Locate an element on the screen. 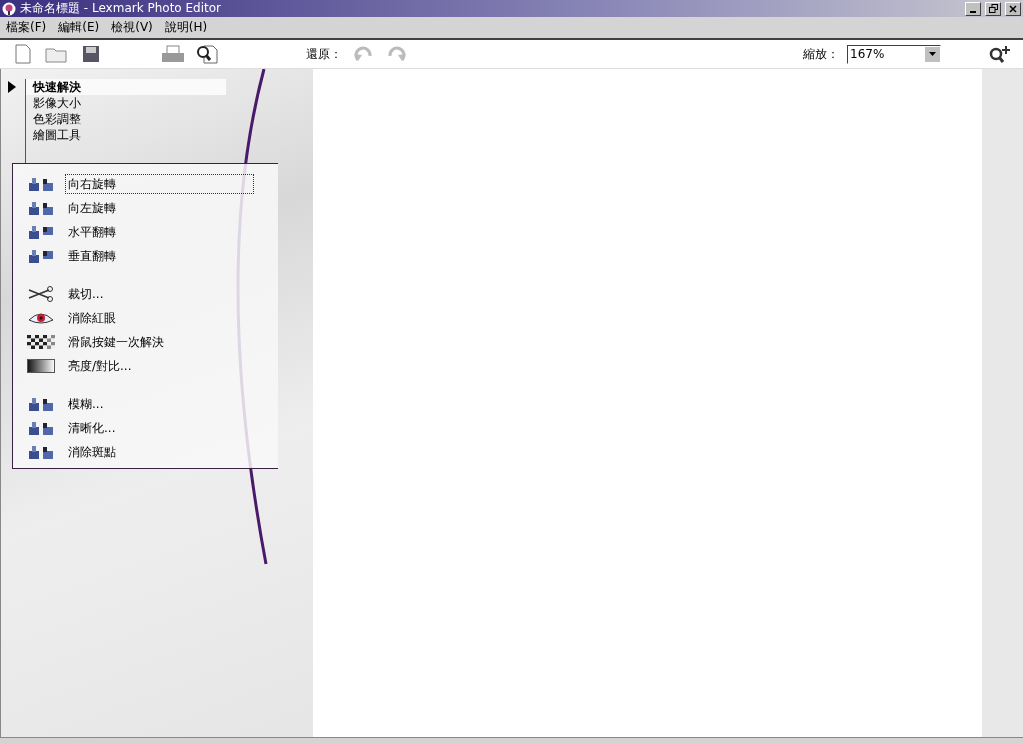 The height and width of the screenshot is (744, 1023). restore-icon is located at coordinates (993, 8).